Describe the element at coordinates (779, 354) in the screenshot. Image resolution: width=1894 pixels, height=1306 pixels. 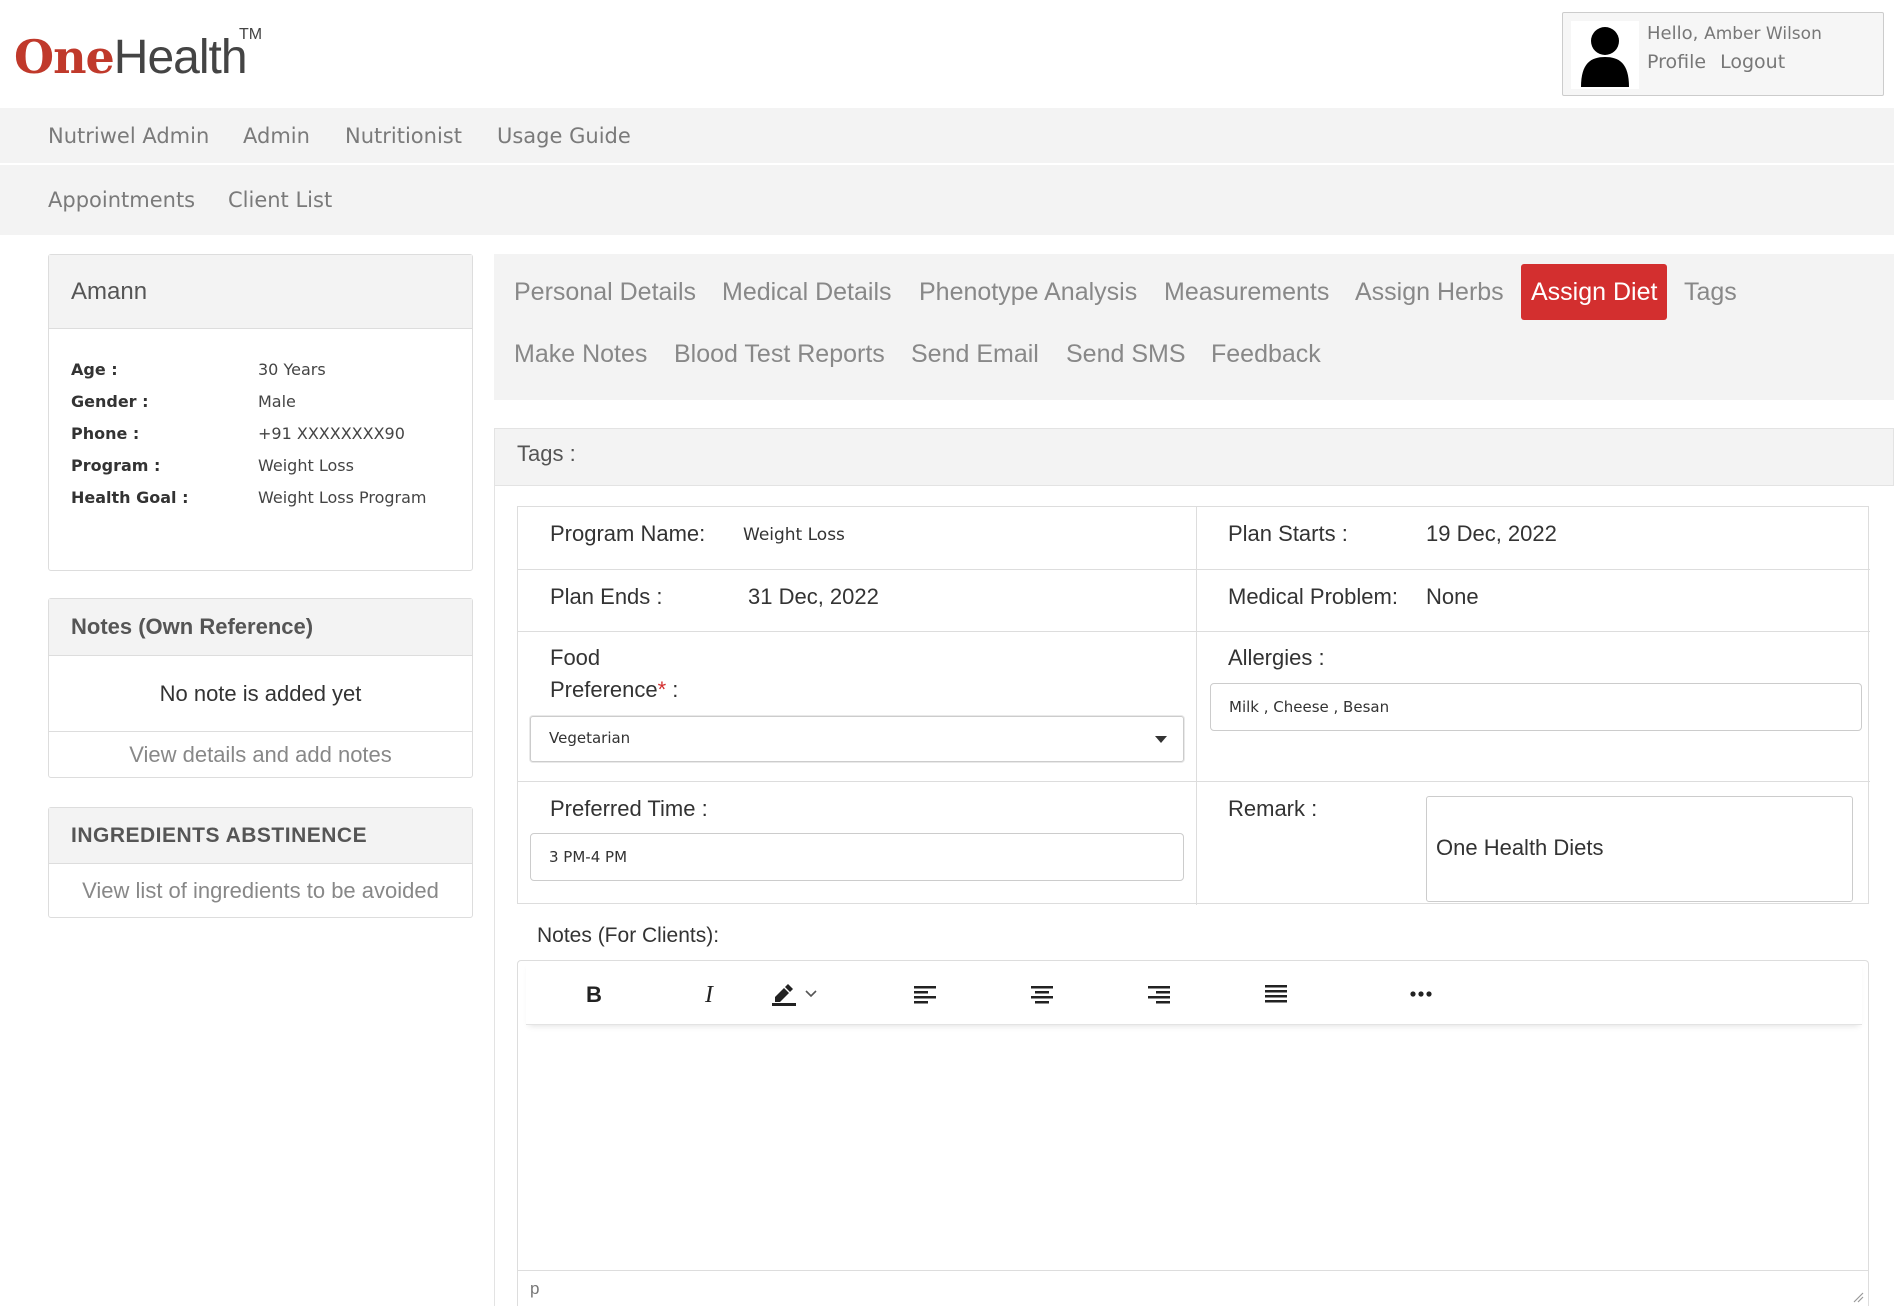
I see `tab-blood-test-reports: Blood Test Reports` at that location.